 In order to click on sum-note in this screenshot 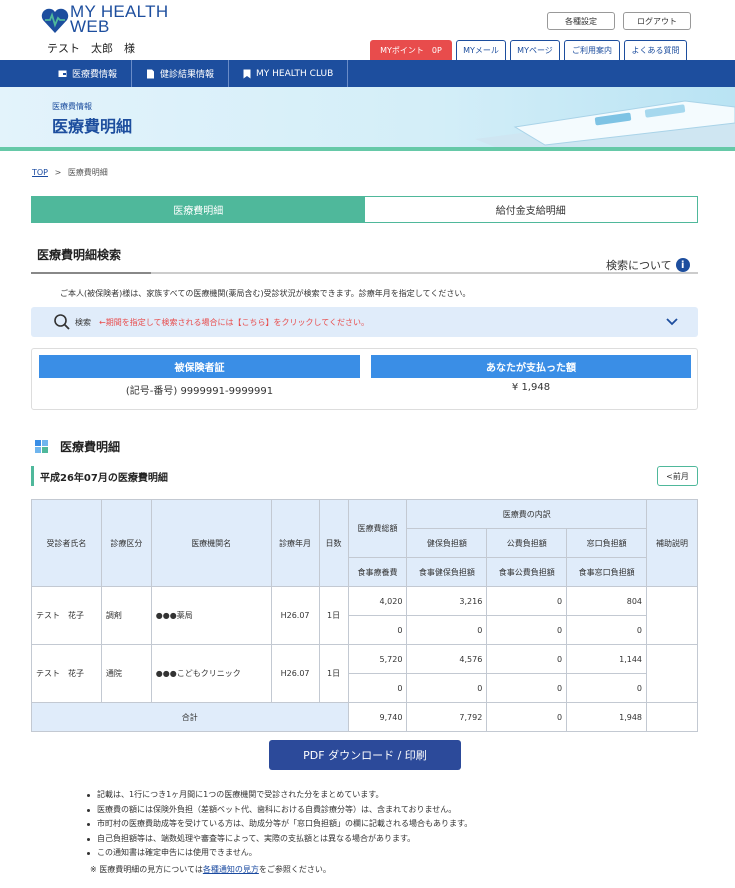, I will do `click(672, 717)`.